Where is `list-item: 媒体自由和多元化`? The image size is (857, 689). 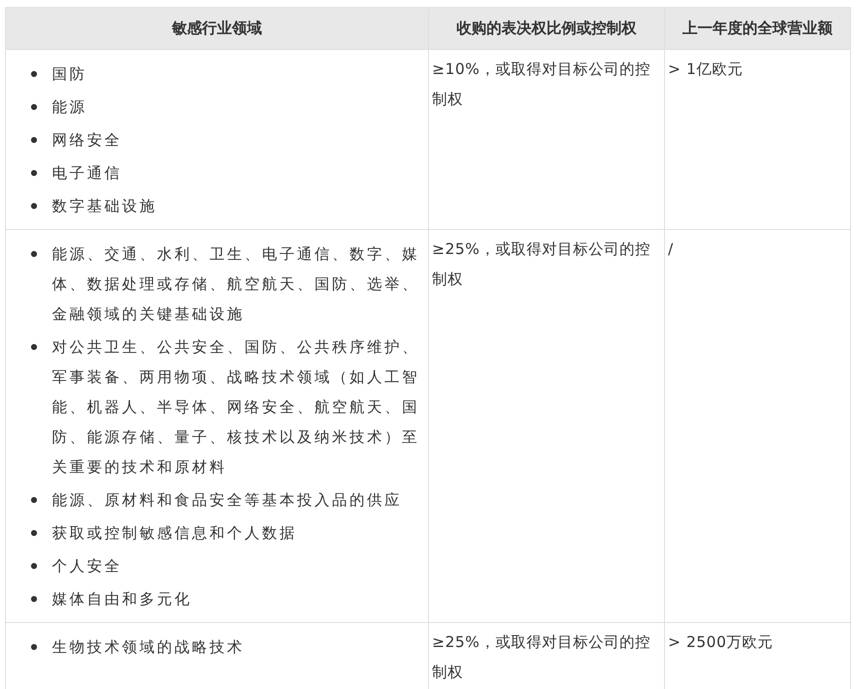
list-item: 媒体自由和多元化 is located at coordinates (122, 599).